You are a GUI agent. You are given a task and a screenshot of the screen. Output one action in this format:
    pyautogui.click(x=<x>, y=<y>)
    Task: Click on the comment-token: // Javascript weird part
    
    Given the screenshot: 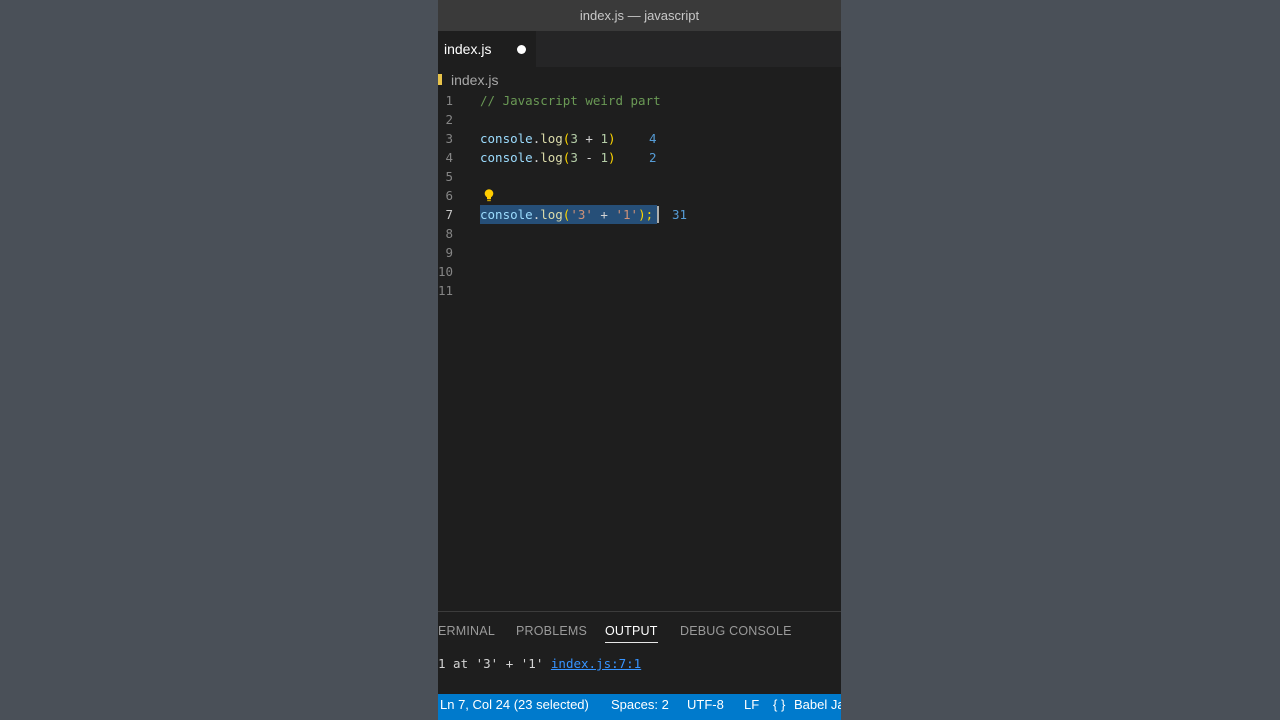 What is the action you would take?
    pyautogui.click(x=570, y=100)
    